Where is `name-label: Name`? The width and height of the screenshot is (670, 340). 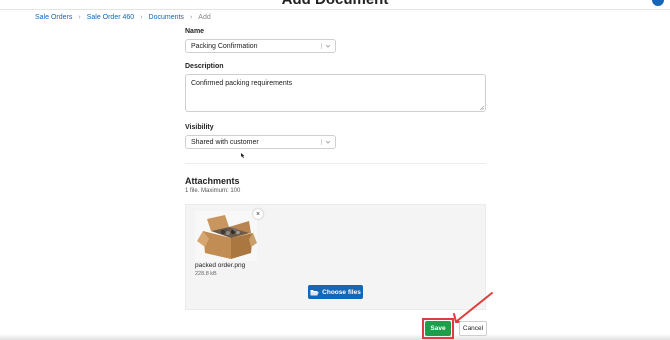 name-label: Name is located at coordinates (195, 31).